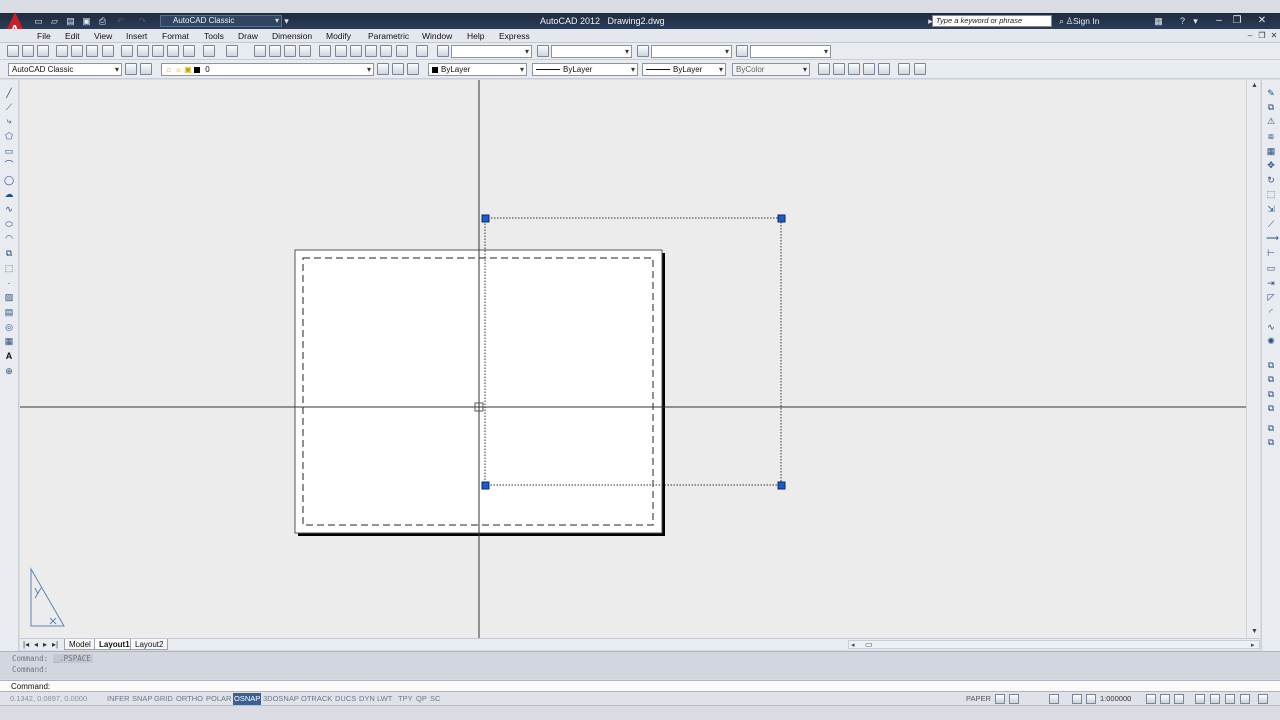  What do you see at coordinates (44, 36) in the screenshot?
I see `menu-file: File` at bounding box center [44, 36].